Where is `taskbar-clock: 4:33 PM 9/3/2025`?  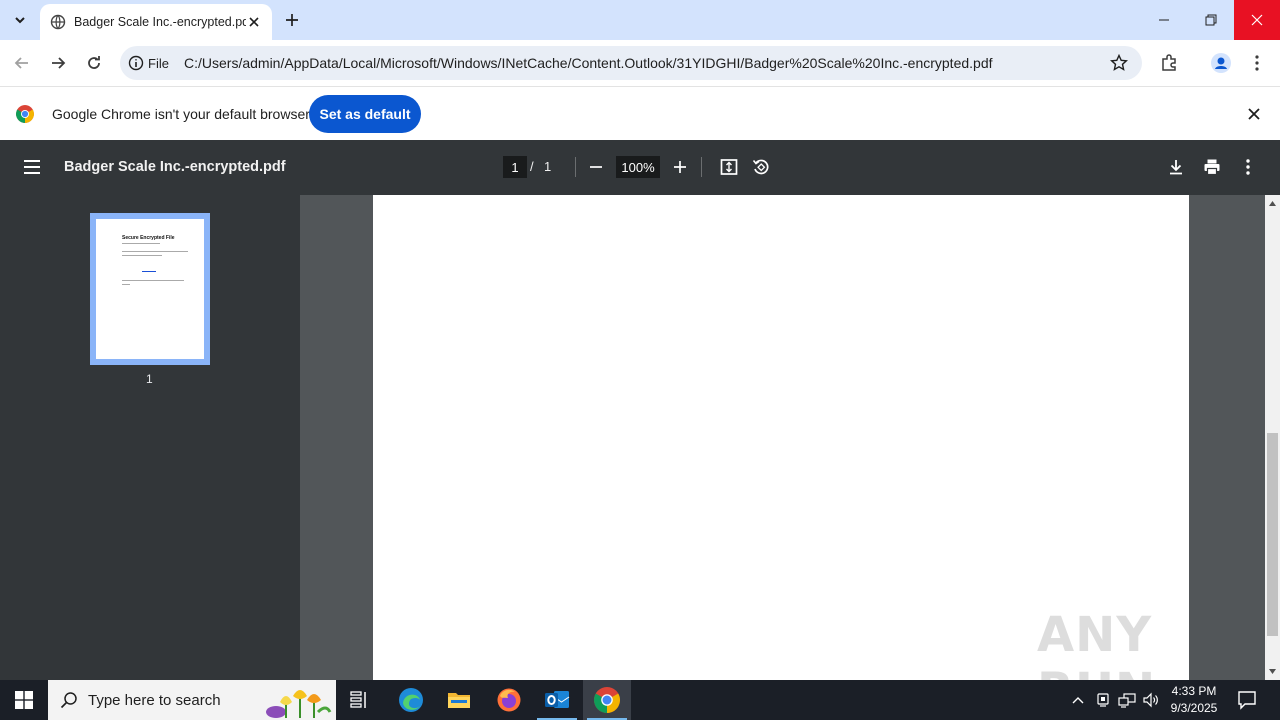 taskbar-clock: 4:33 PM 9/3/2025 is located at coordinates (1194, 700).